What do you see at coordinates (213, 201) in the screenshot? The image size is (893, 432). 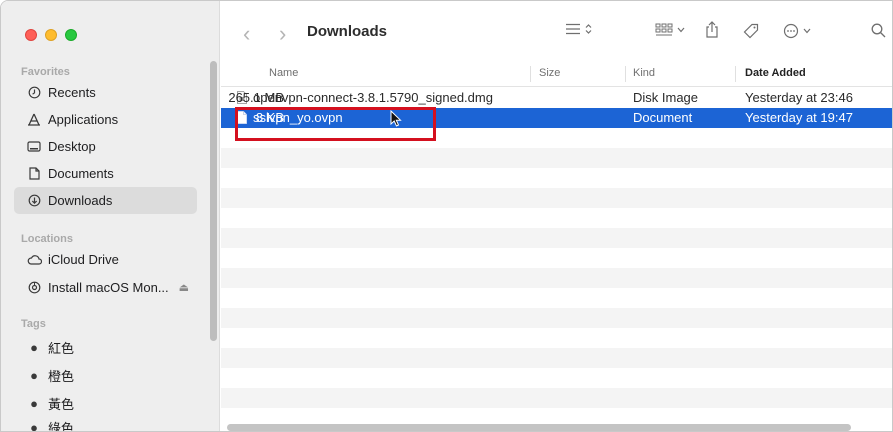 I see `sidebar-scrollbar` at bounding box center [213, 201].